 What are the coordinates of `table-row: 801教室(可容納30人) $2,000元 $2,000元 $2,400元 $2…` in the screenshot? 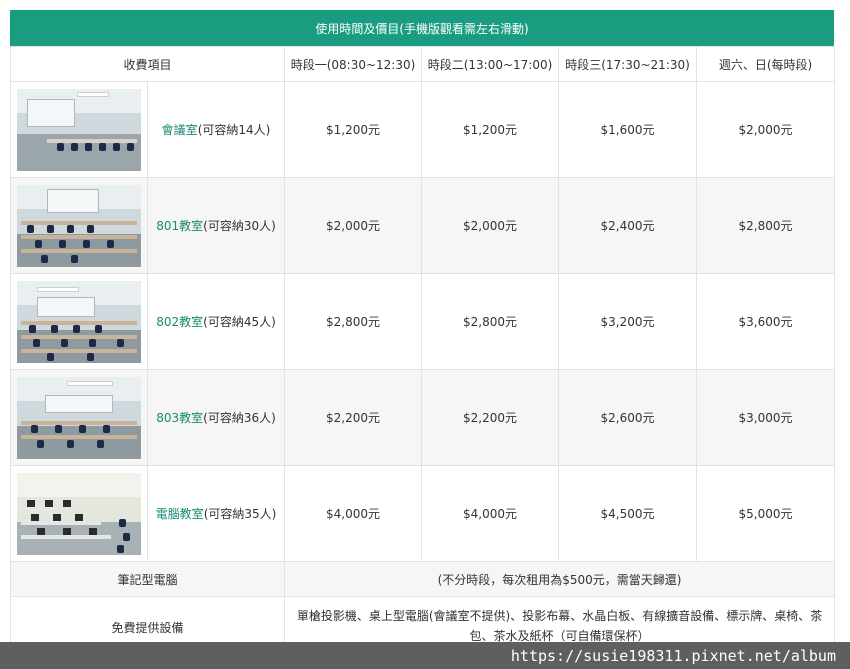 It's located at (423, 225).